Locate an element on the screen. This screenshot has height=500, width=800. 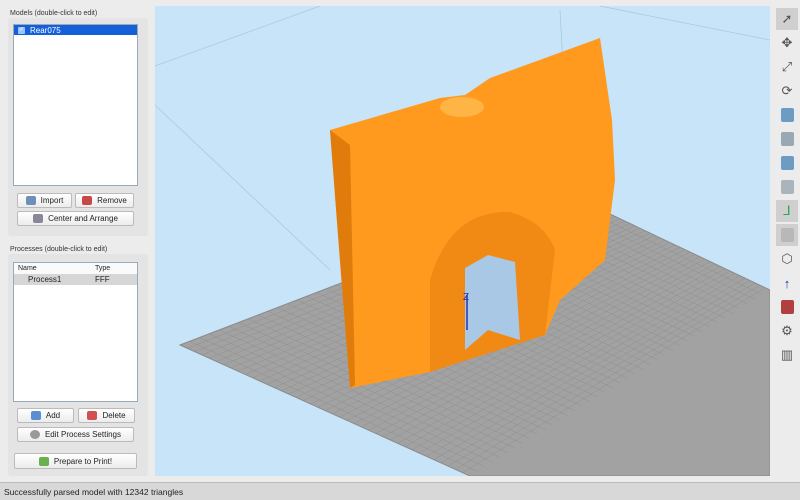
view-toolbar: ➚ ✥ ⤢ ⟳ ⅃ ⬡ ↑ ⚙ ▥ is located at coordinates (787, 211).